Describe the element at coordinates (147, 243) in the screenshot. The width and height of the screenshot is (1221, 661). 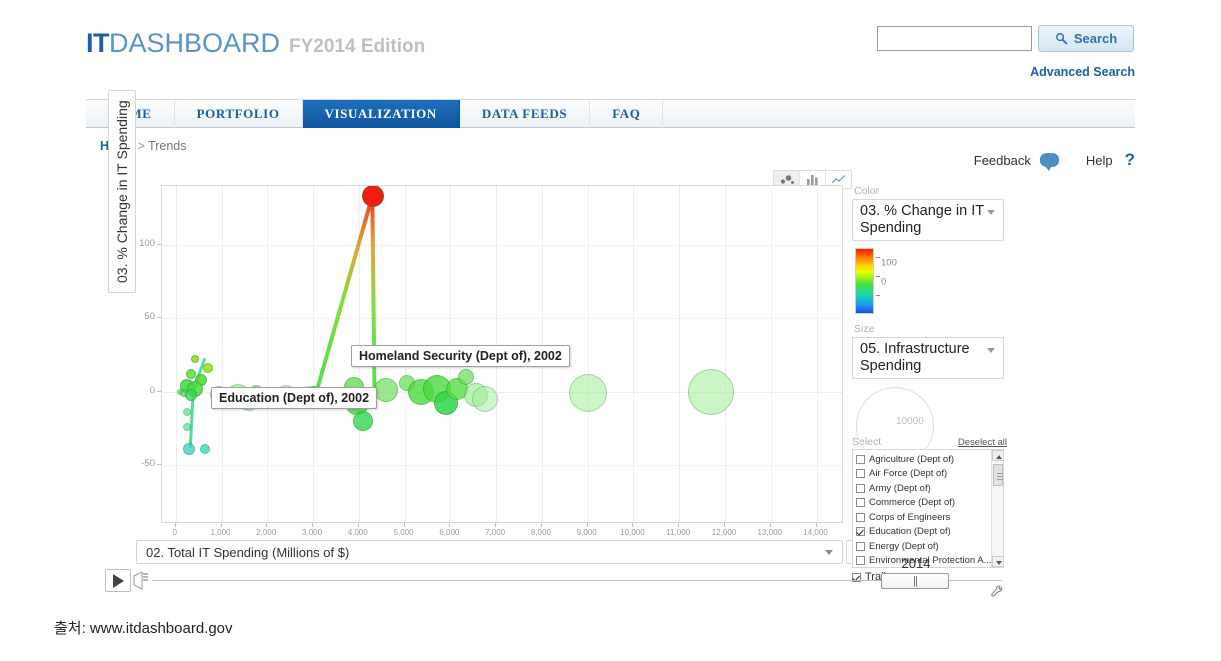
I see `y-tick-label: 100` at that location.